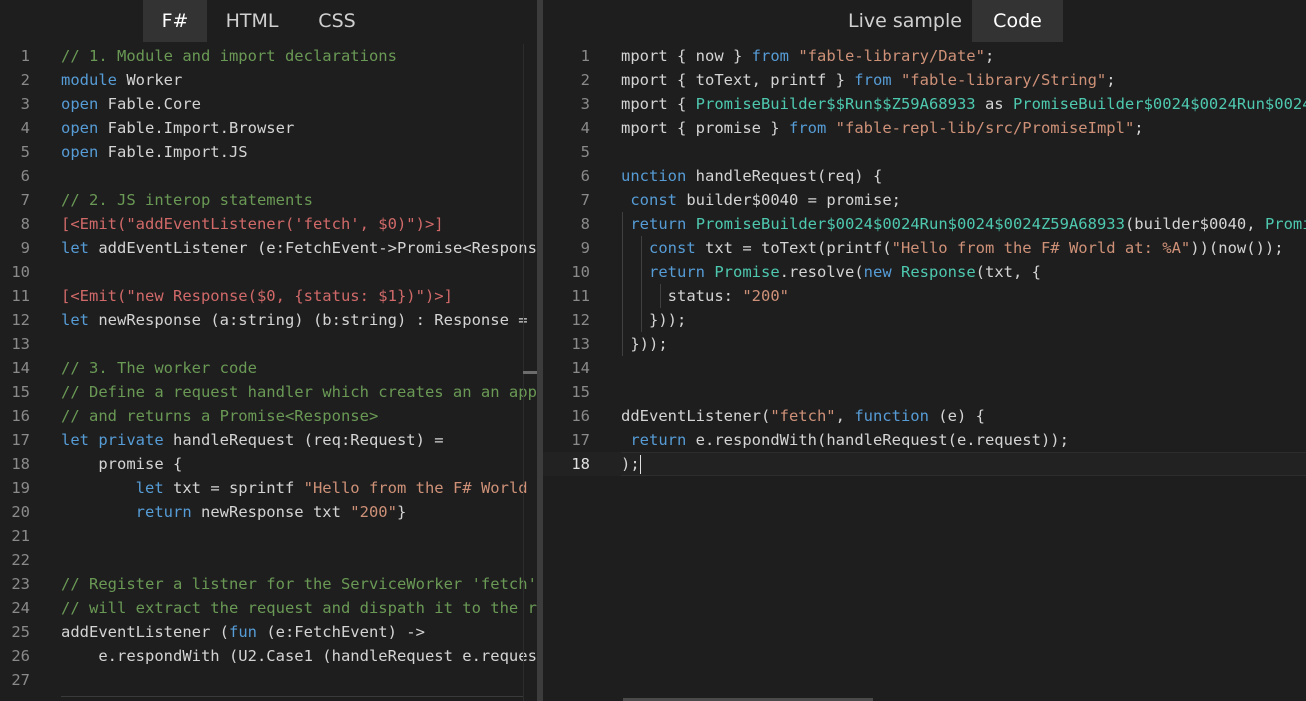 The width and height of the screenshot is (1306, 701). Describe the element at coordinates (340, 632) in the screenshot. I see `code-token: (e:FetchEvent) ->` at that location.